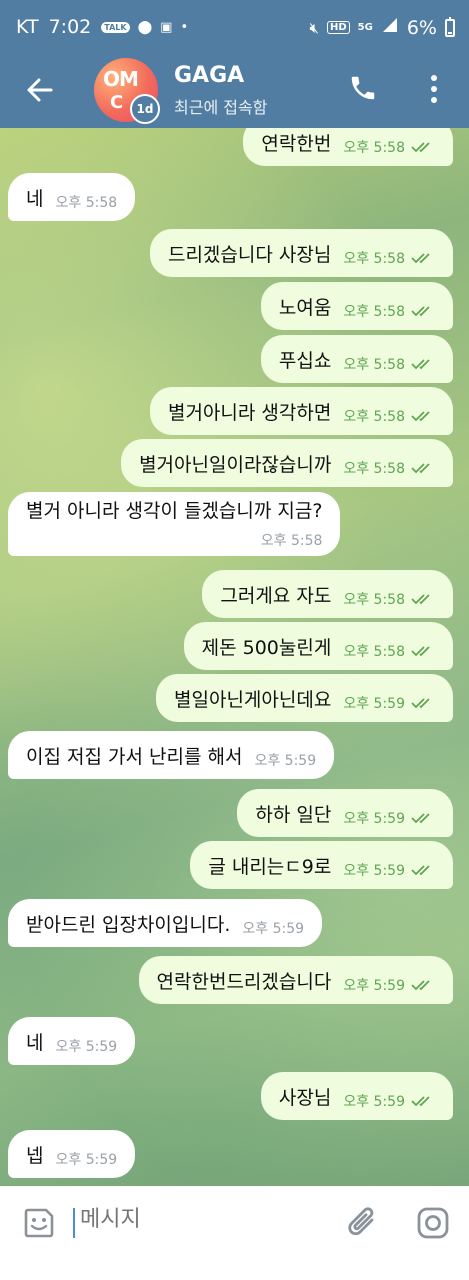 This screenshot has width=469, height=1280. I want to click on kakaotalk-notification-icon: TALK, so click(115, 27).